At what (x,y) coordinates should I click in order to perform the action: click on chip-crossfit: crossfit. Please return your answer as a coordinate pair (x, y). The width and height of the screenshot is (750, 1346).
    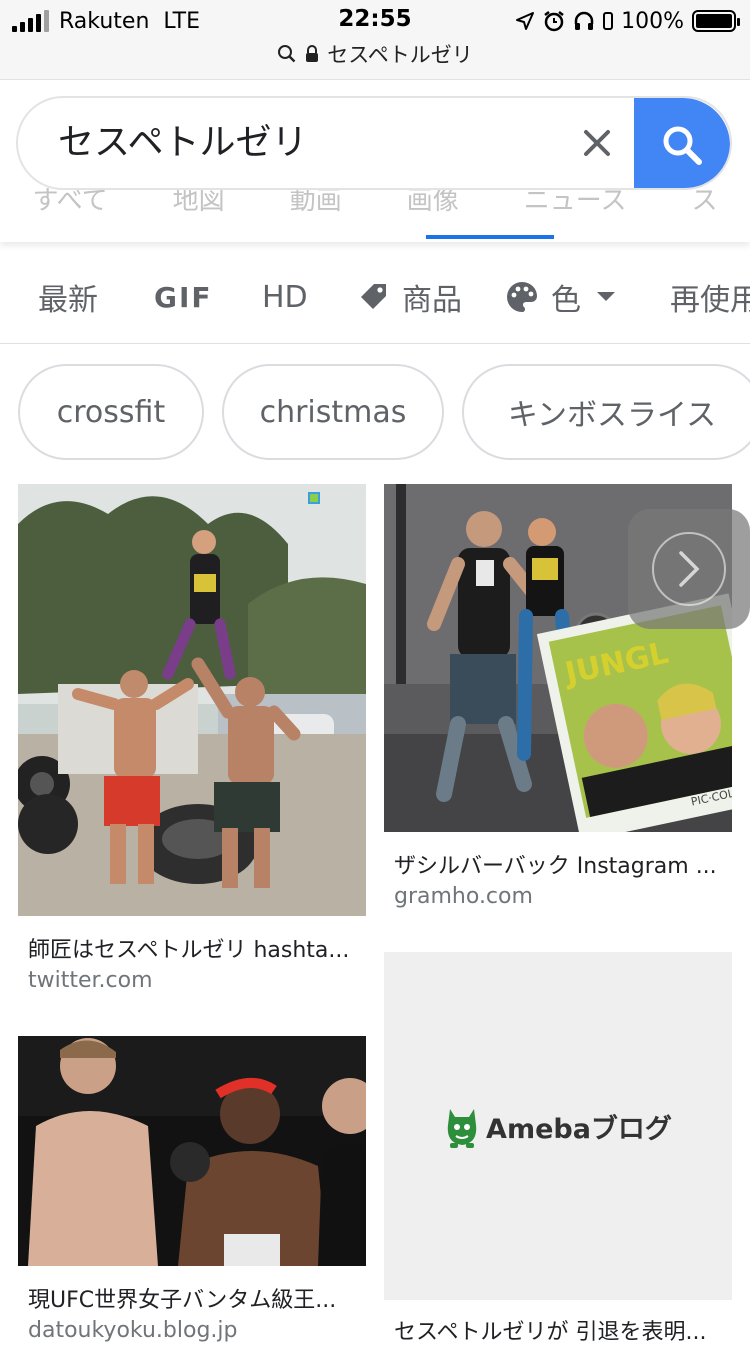
    Looking at the image, I should click on (111, 412).